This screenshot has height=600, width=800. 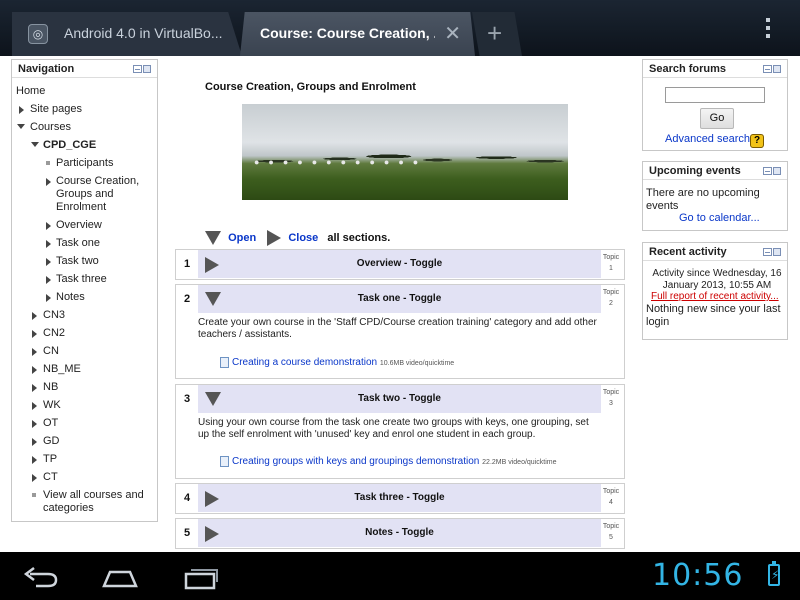 What do you see at coordinates (79, 225) in the screenshot?
I see `nav-overview: Overview` at bounding box center [79, 225].